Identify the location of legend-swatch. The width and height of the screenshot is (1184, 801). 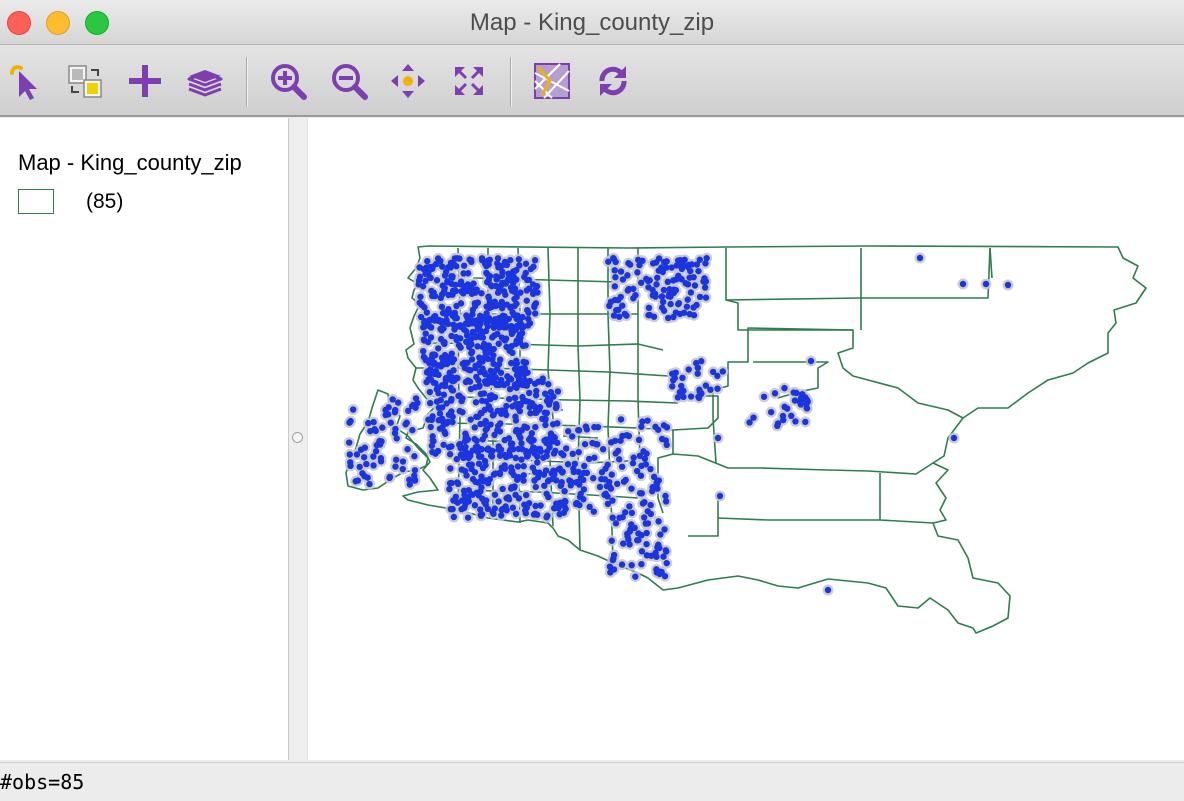
(36, 201).